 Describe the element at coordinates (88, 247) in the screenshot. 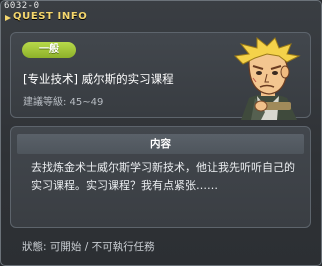

I see `quest-status: 狀態: 可開始 / 不可執行任務` at that location.